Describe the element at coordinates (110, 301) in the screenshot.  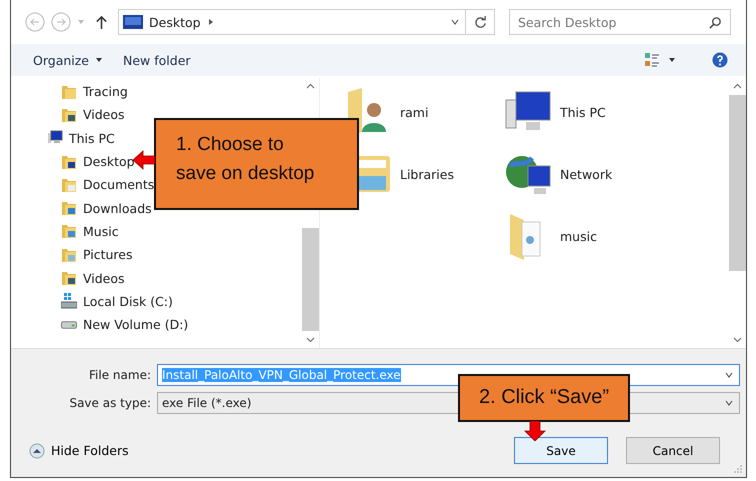
I see `folder-tree-item: Local Disk (C:)` at that location.